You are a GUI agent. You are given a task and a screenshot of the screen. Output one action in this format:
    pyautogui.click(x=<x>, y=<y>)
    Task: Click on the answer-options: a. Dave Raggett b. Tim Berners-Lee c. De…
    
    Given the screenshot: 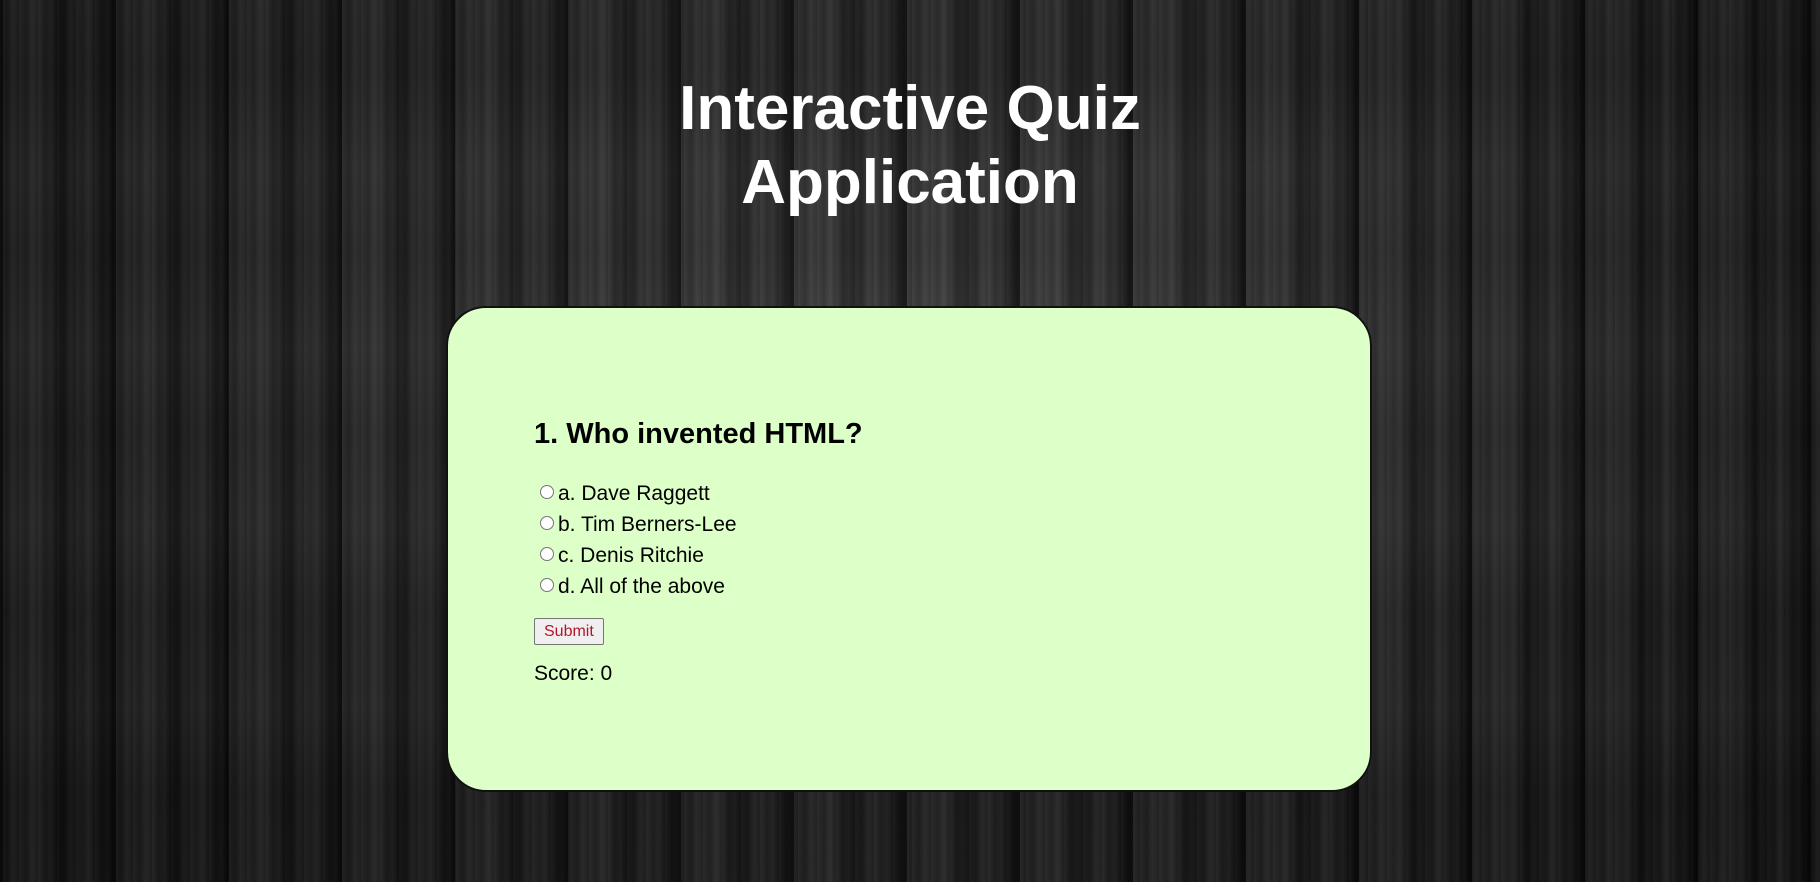 What is the action you would take?
    pyautogui.click(x=638, y=540)
    